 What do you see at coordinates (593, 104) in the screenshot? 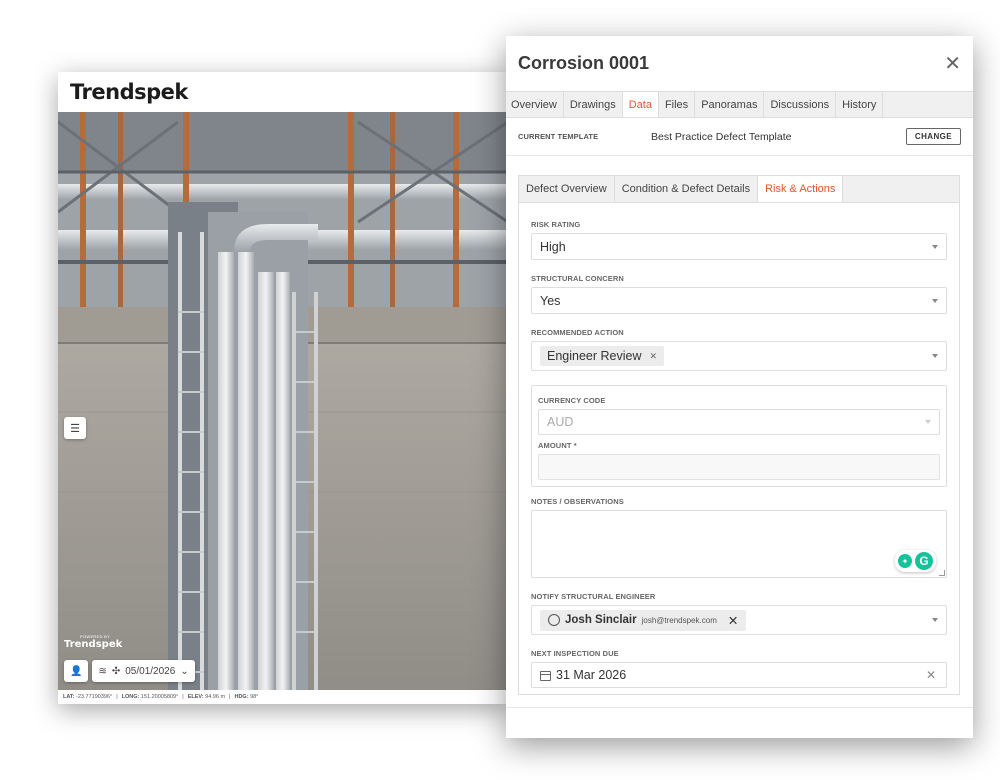
I see `tab-drawings: Drawings` at bounding box center [593, 104].